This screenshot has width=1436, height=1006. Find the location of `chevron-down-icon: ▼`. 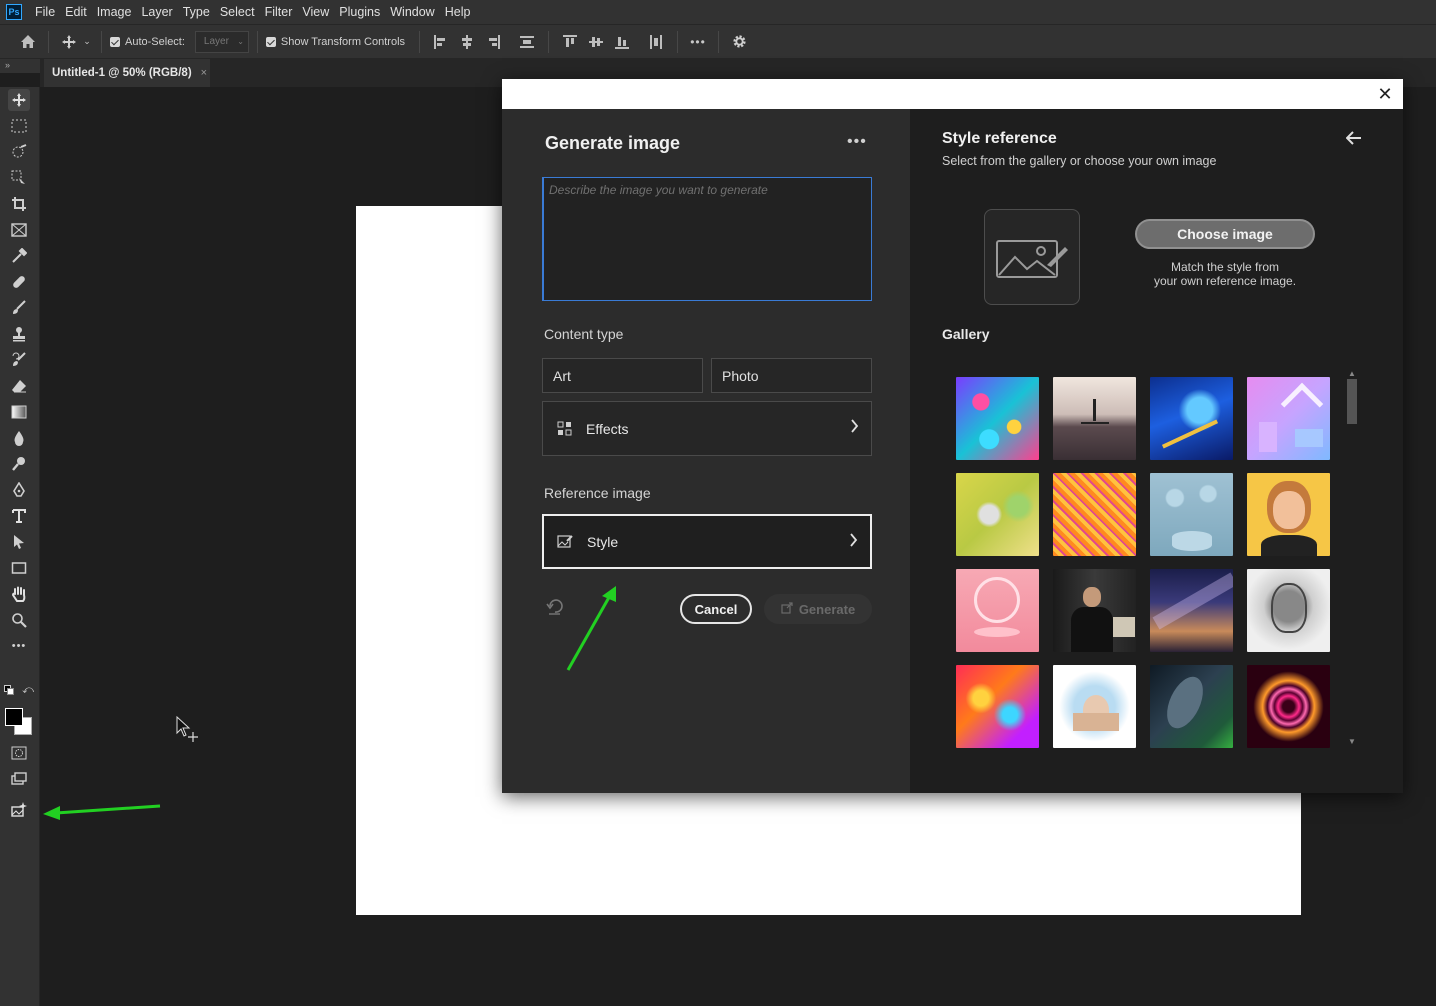

chevron-down-icon: ▼ is located at coordinates (1352, 741).